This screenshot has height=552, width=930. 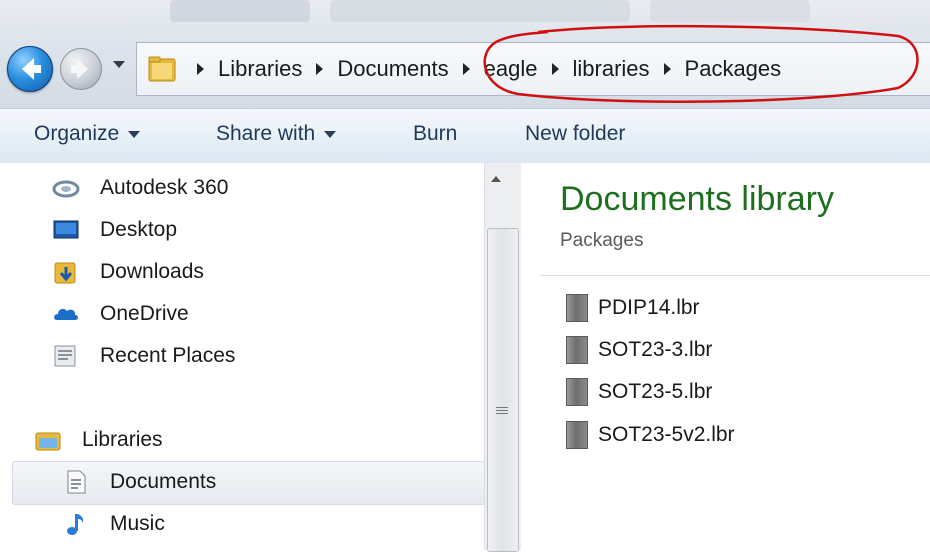 I want to click on breadcrumb-documents: Documents, so click(x=392, y=69).